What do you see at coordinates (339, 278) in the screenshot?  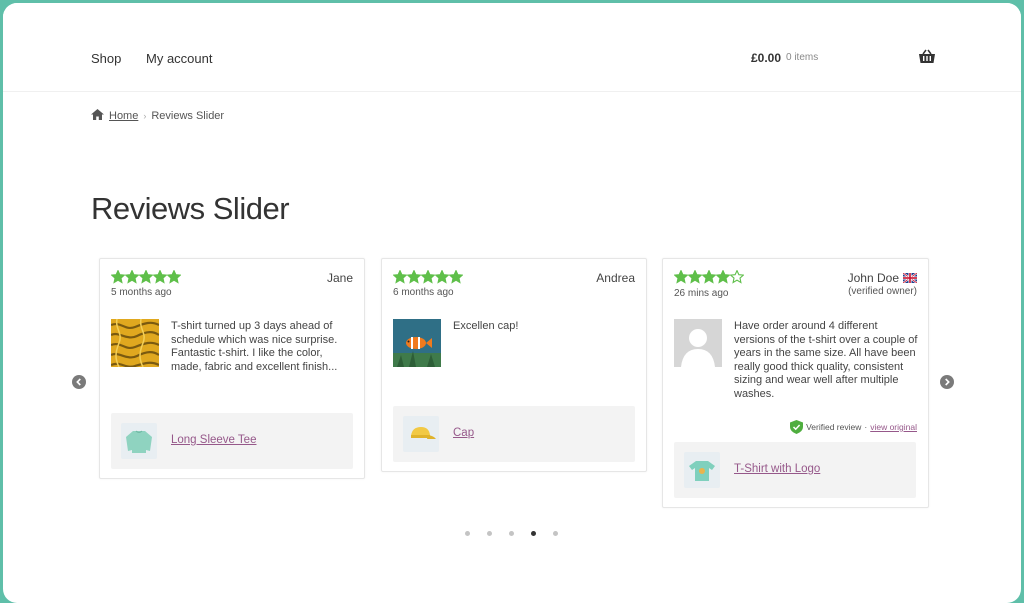 I see `reviewer-name: Jane` at bounding box center [339, 278].